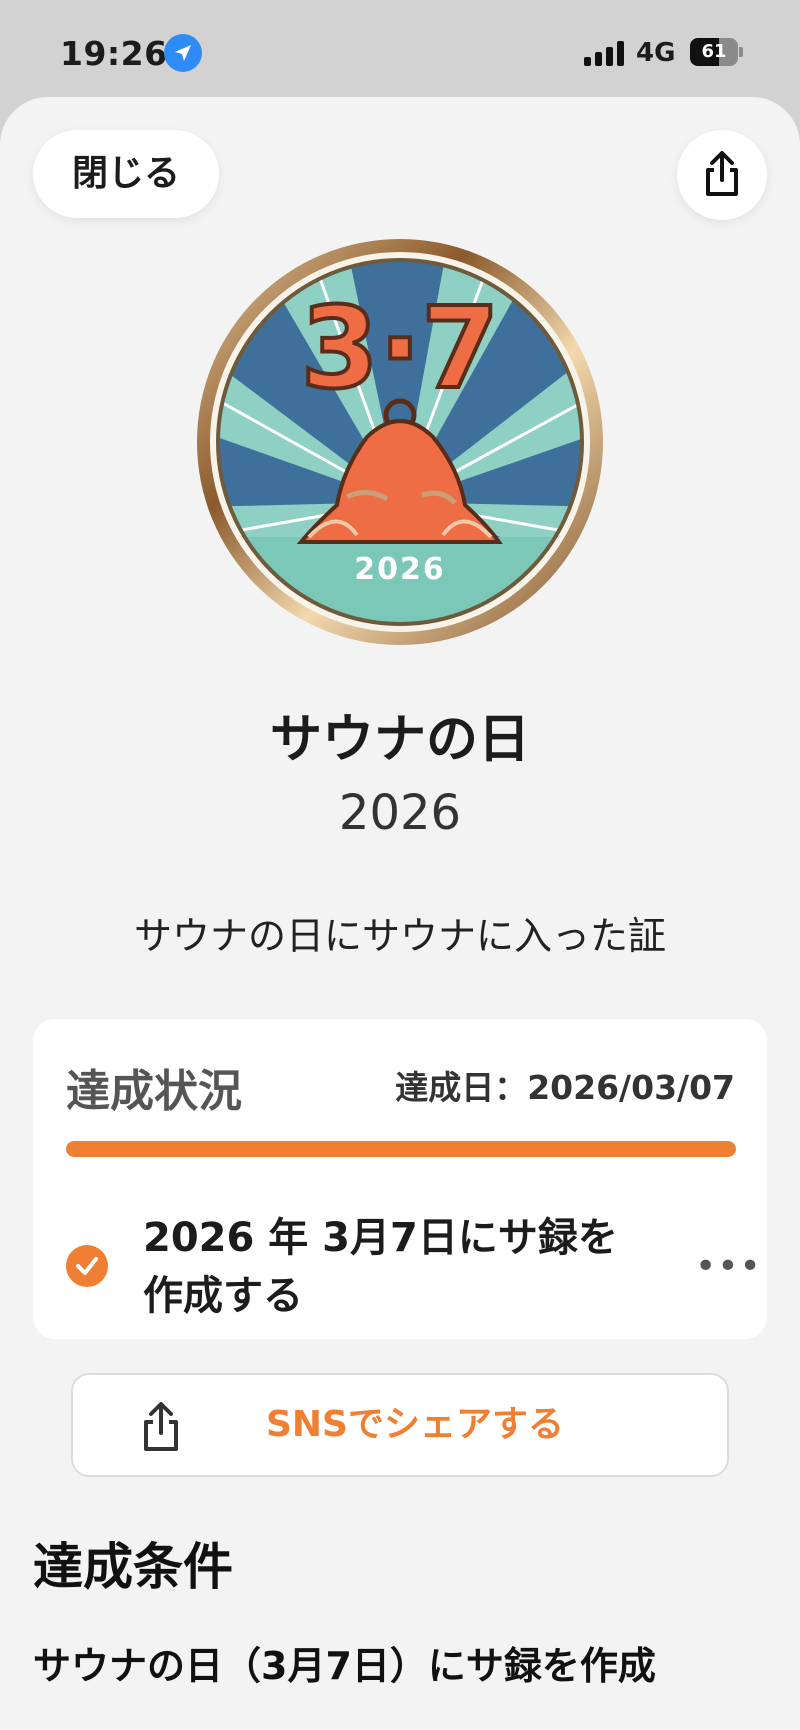 The width and height of the screenshot is (800, 1730). Describe the element at coordinates (87, 1266) in the screenshot. I see `check-icon` at that location.